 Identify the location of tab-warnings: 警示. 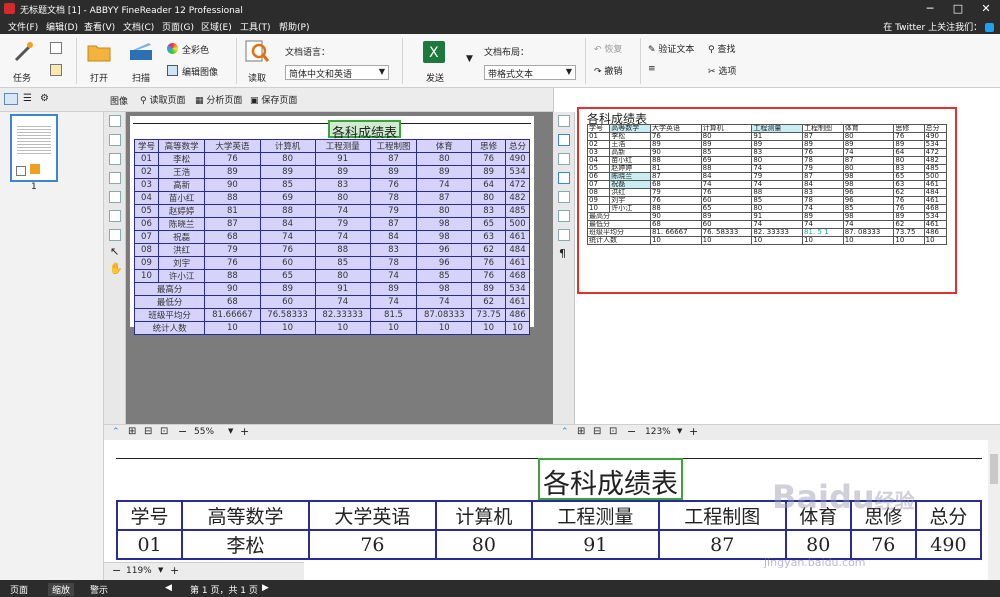
(99, 589).